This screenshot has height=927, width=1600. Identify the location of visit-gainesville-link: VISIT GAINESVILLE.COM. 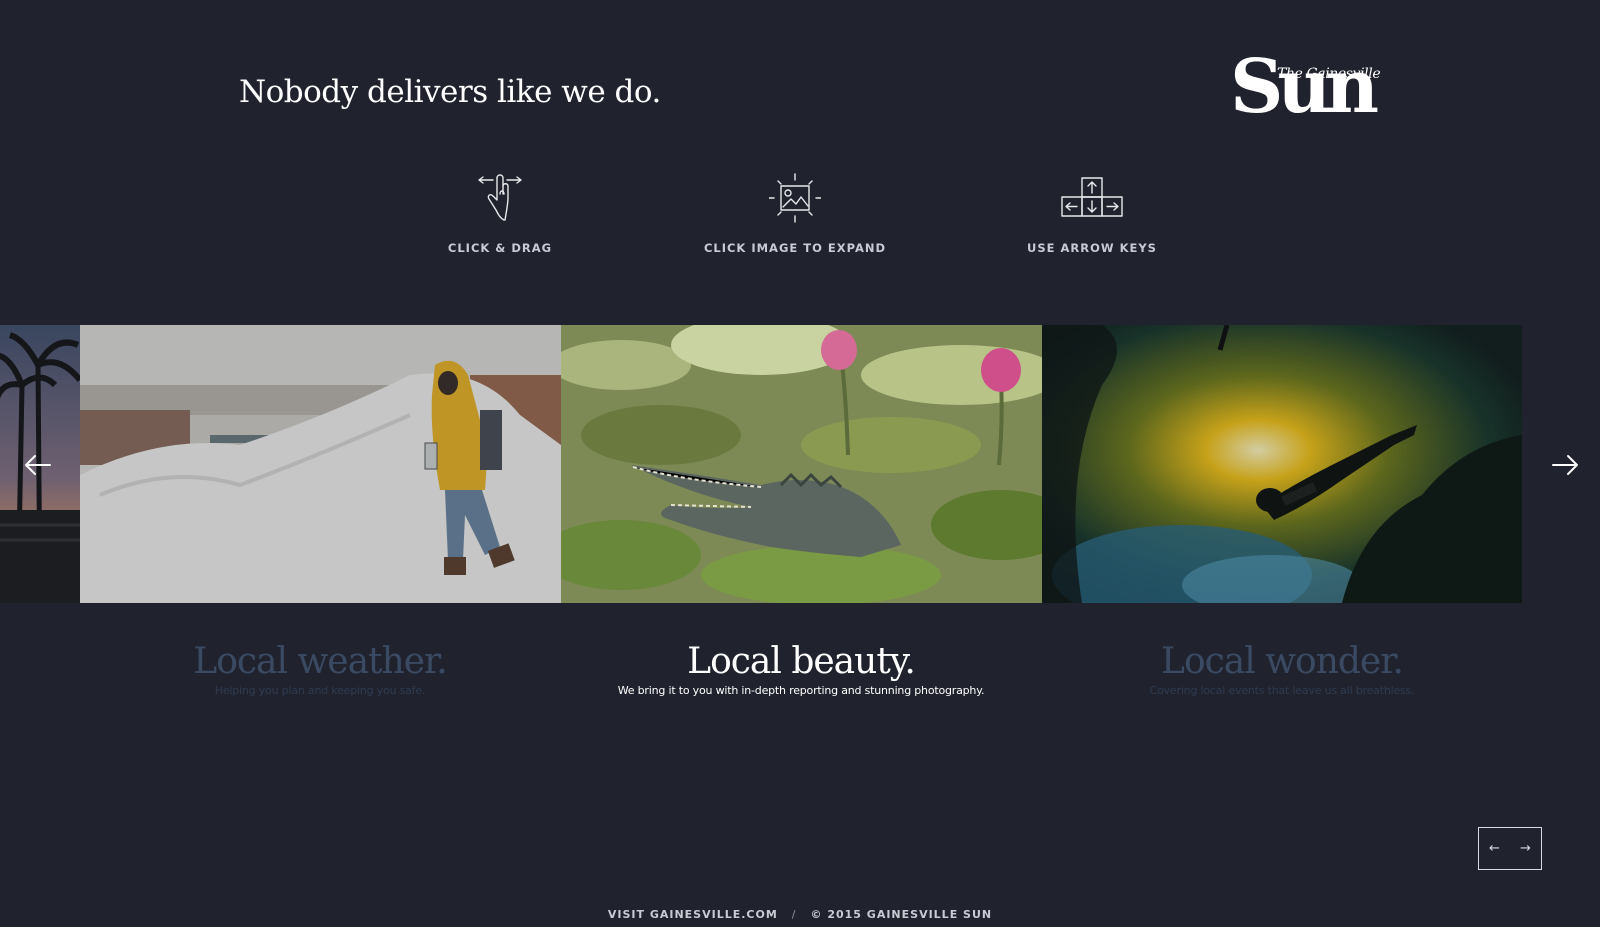
(693, 914).